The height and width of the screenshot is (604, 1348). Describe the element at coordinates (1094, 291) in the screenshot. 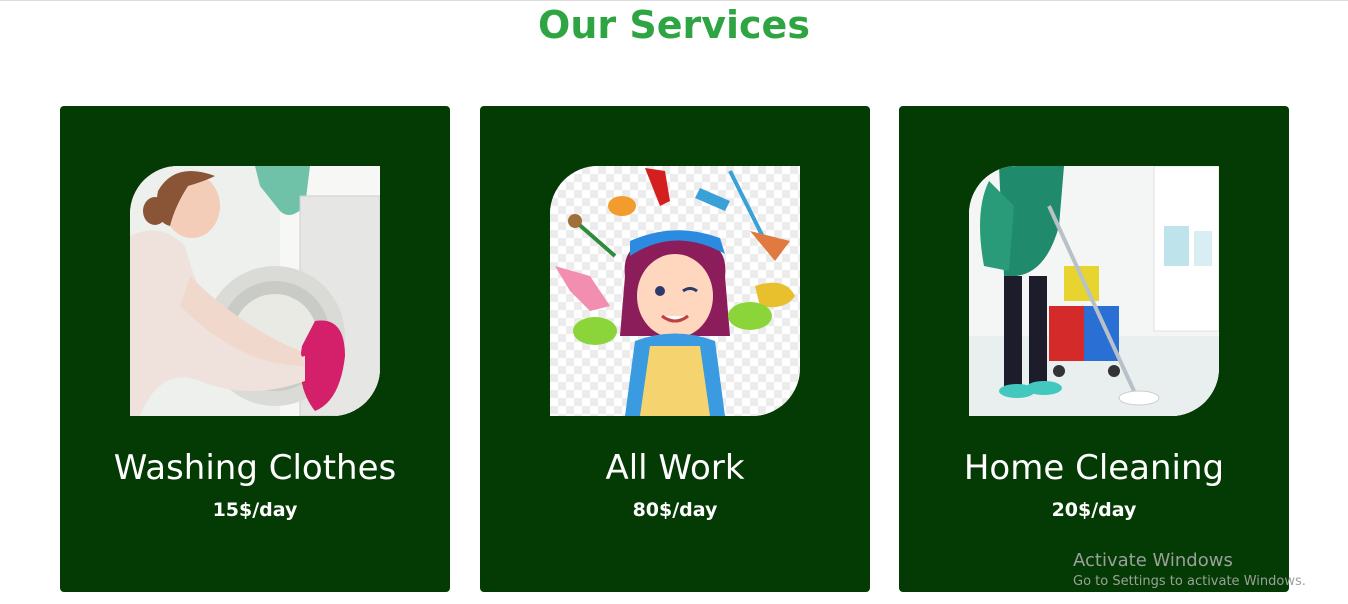

I see `mopping-floor-image` at that location.